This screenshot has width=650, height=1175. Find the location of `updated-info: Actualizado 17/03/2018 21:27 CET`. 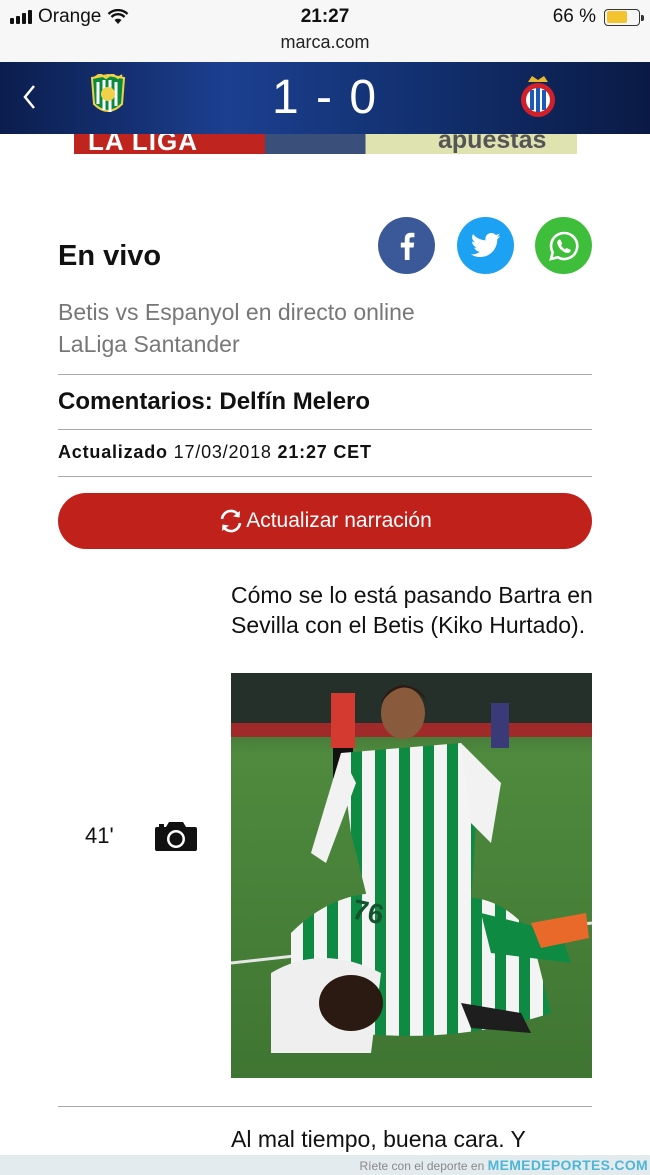

updated-info: Actualizado 17/03/2018 21:27 CET is located at coordinates (215, 452).